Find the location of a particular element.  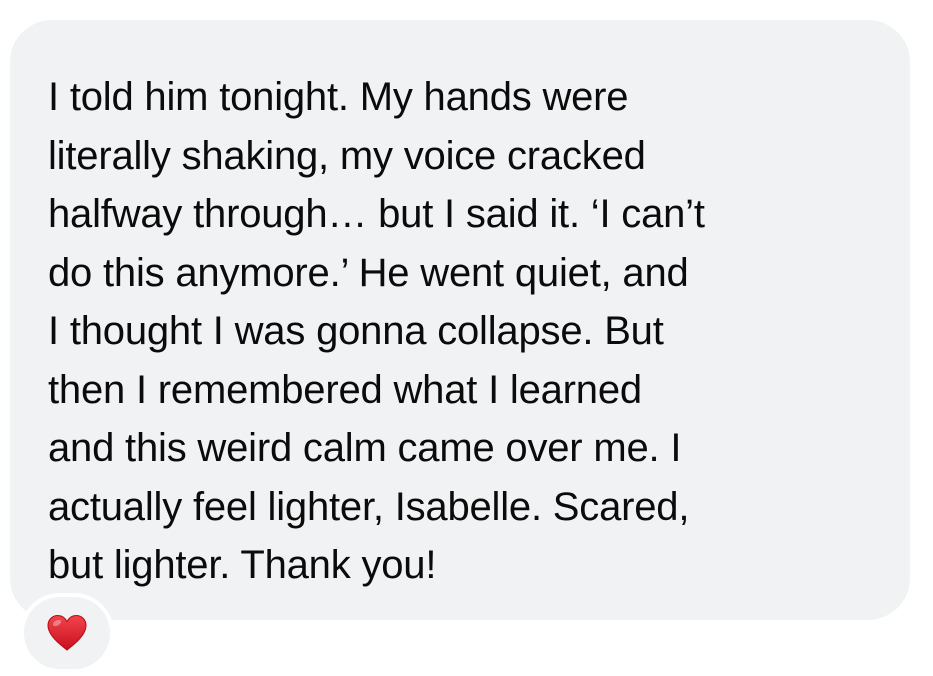

red-heart-icon is located at coordinates (67, 633).